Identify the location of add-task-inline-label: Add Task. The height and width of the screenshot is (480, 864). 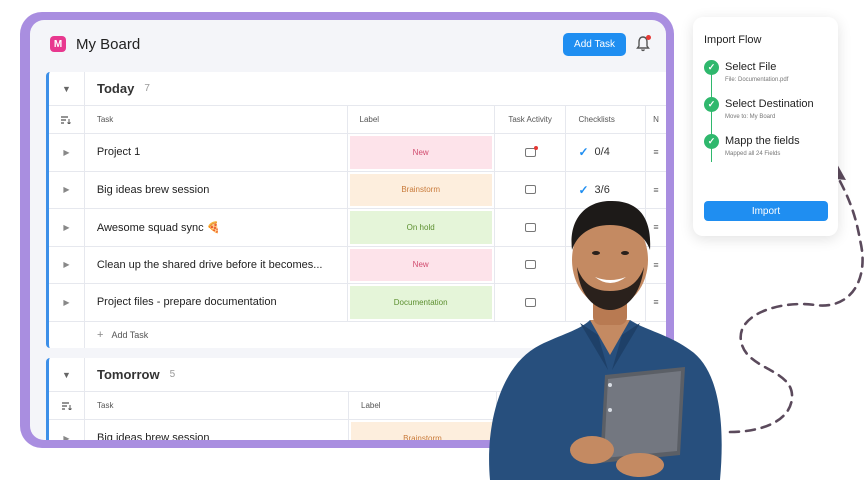
(129, 335).